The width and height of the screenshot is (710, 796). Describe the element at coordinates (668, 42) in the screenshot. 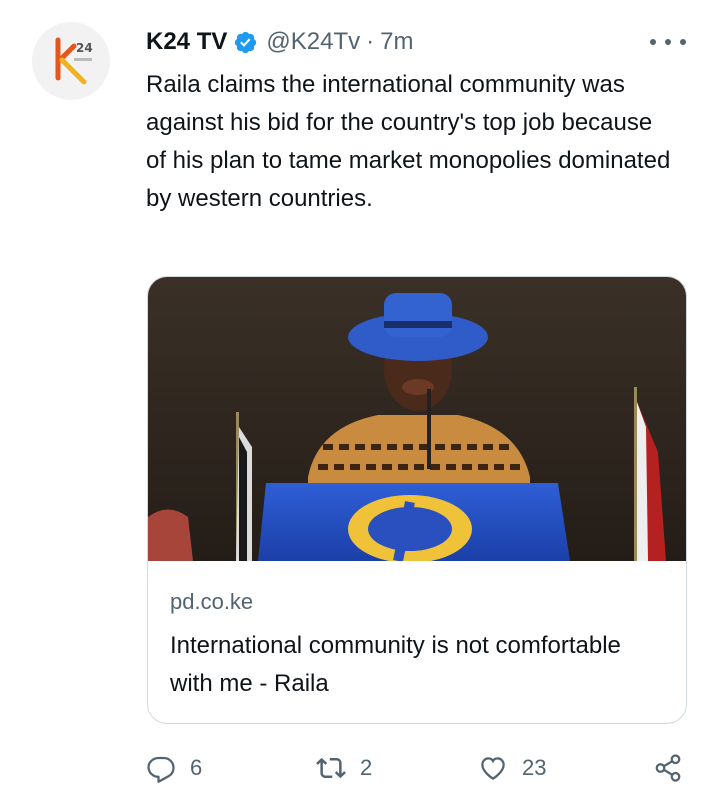

I see `more-options-icon` at that location.